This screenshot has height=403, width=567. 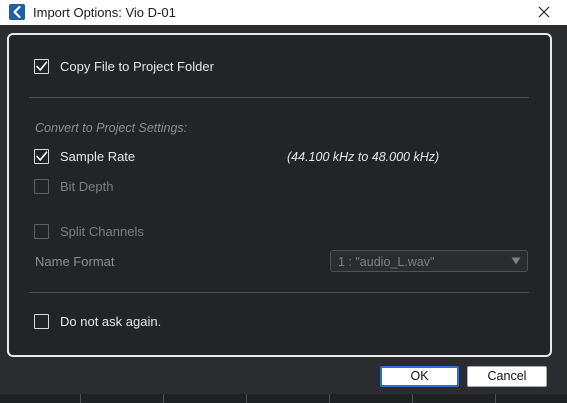 I want to click on do-not-ask-checkbox, so click(x=41, y=321).